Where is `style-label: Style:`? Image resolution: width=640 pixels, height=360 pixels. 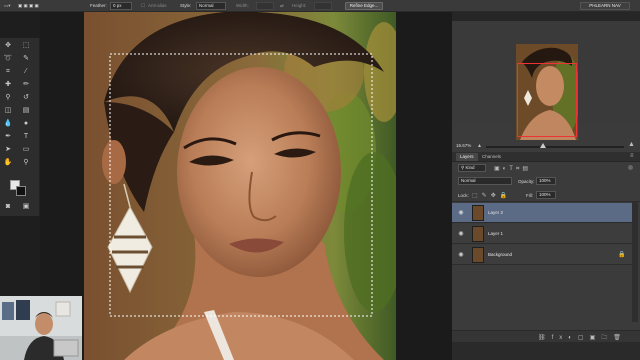 style-label: Style: is located at coordinates (186, 5).